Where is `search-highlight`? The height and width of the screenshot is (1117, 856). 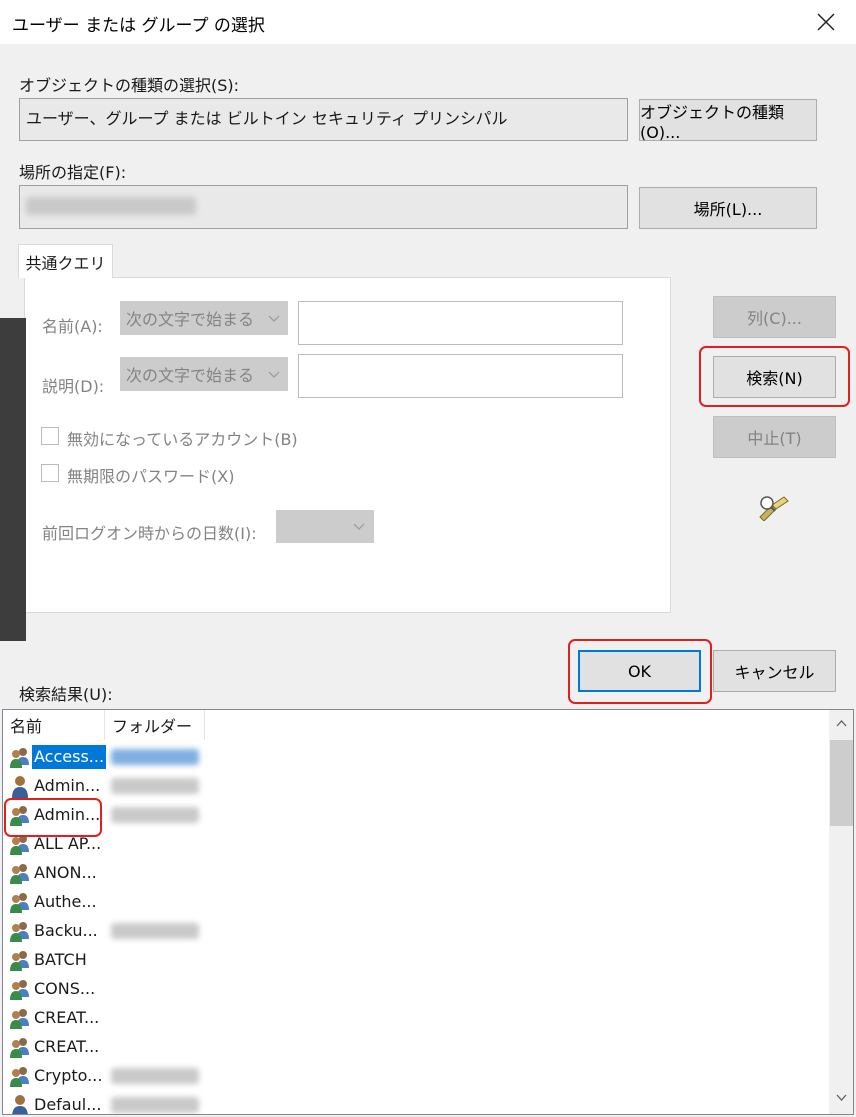 search-highlight is located at coordinates (774, 376).